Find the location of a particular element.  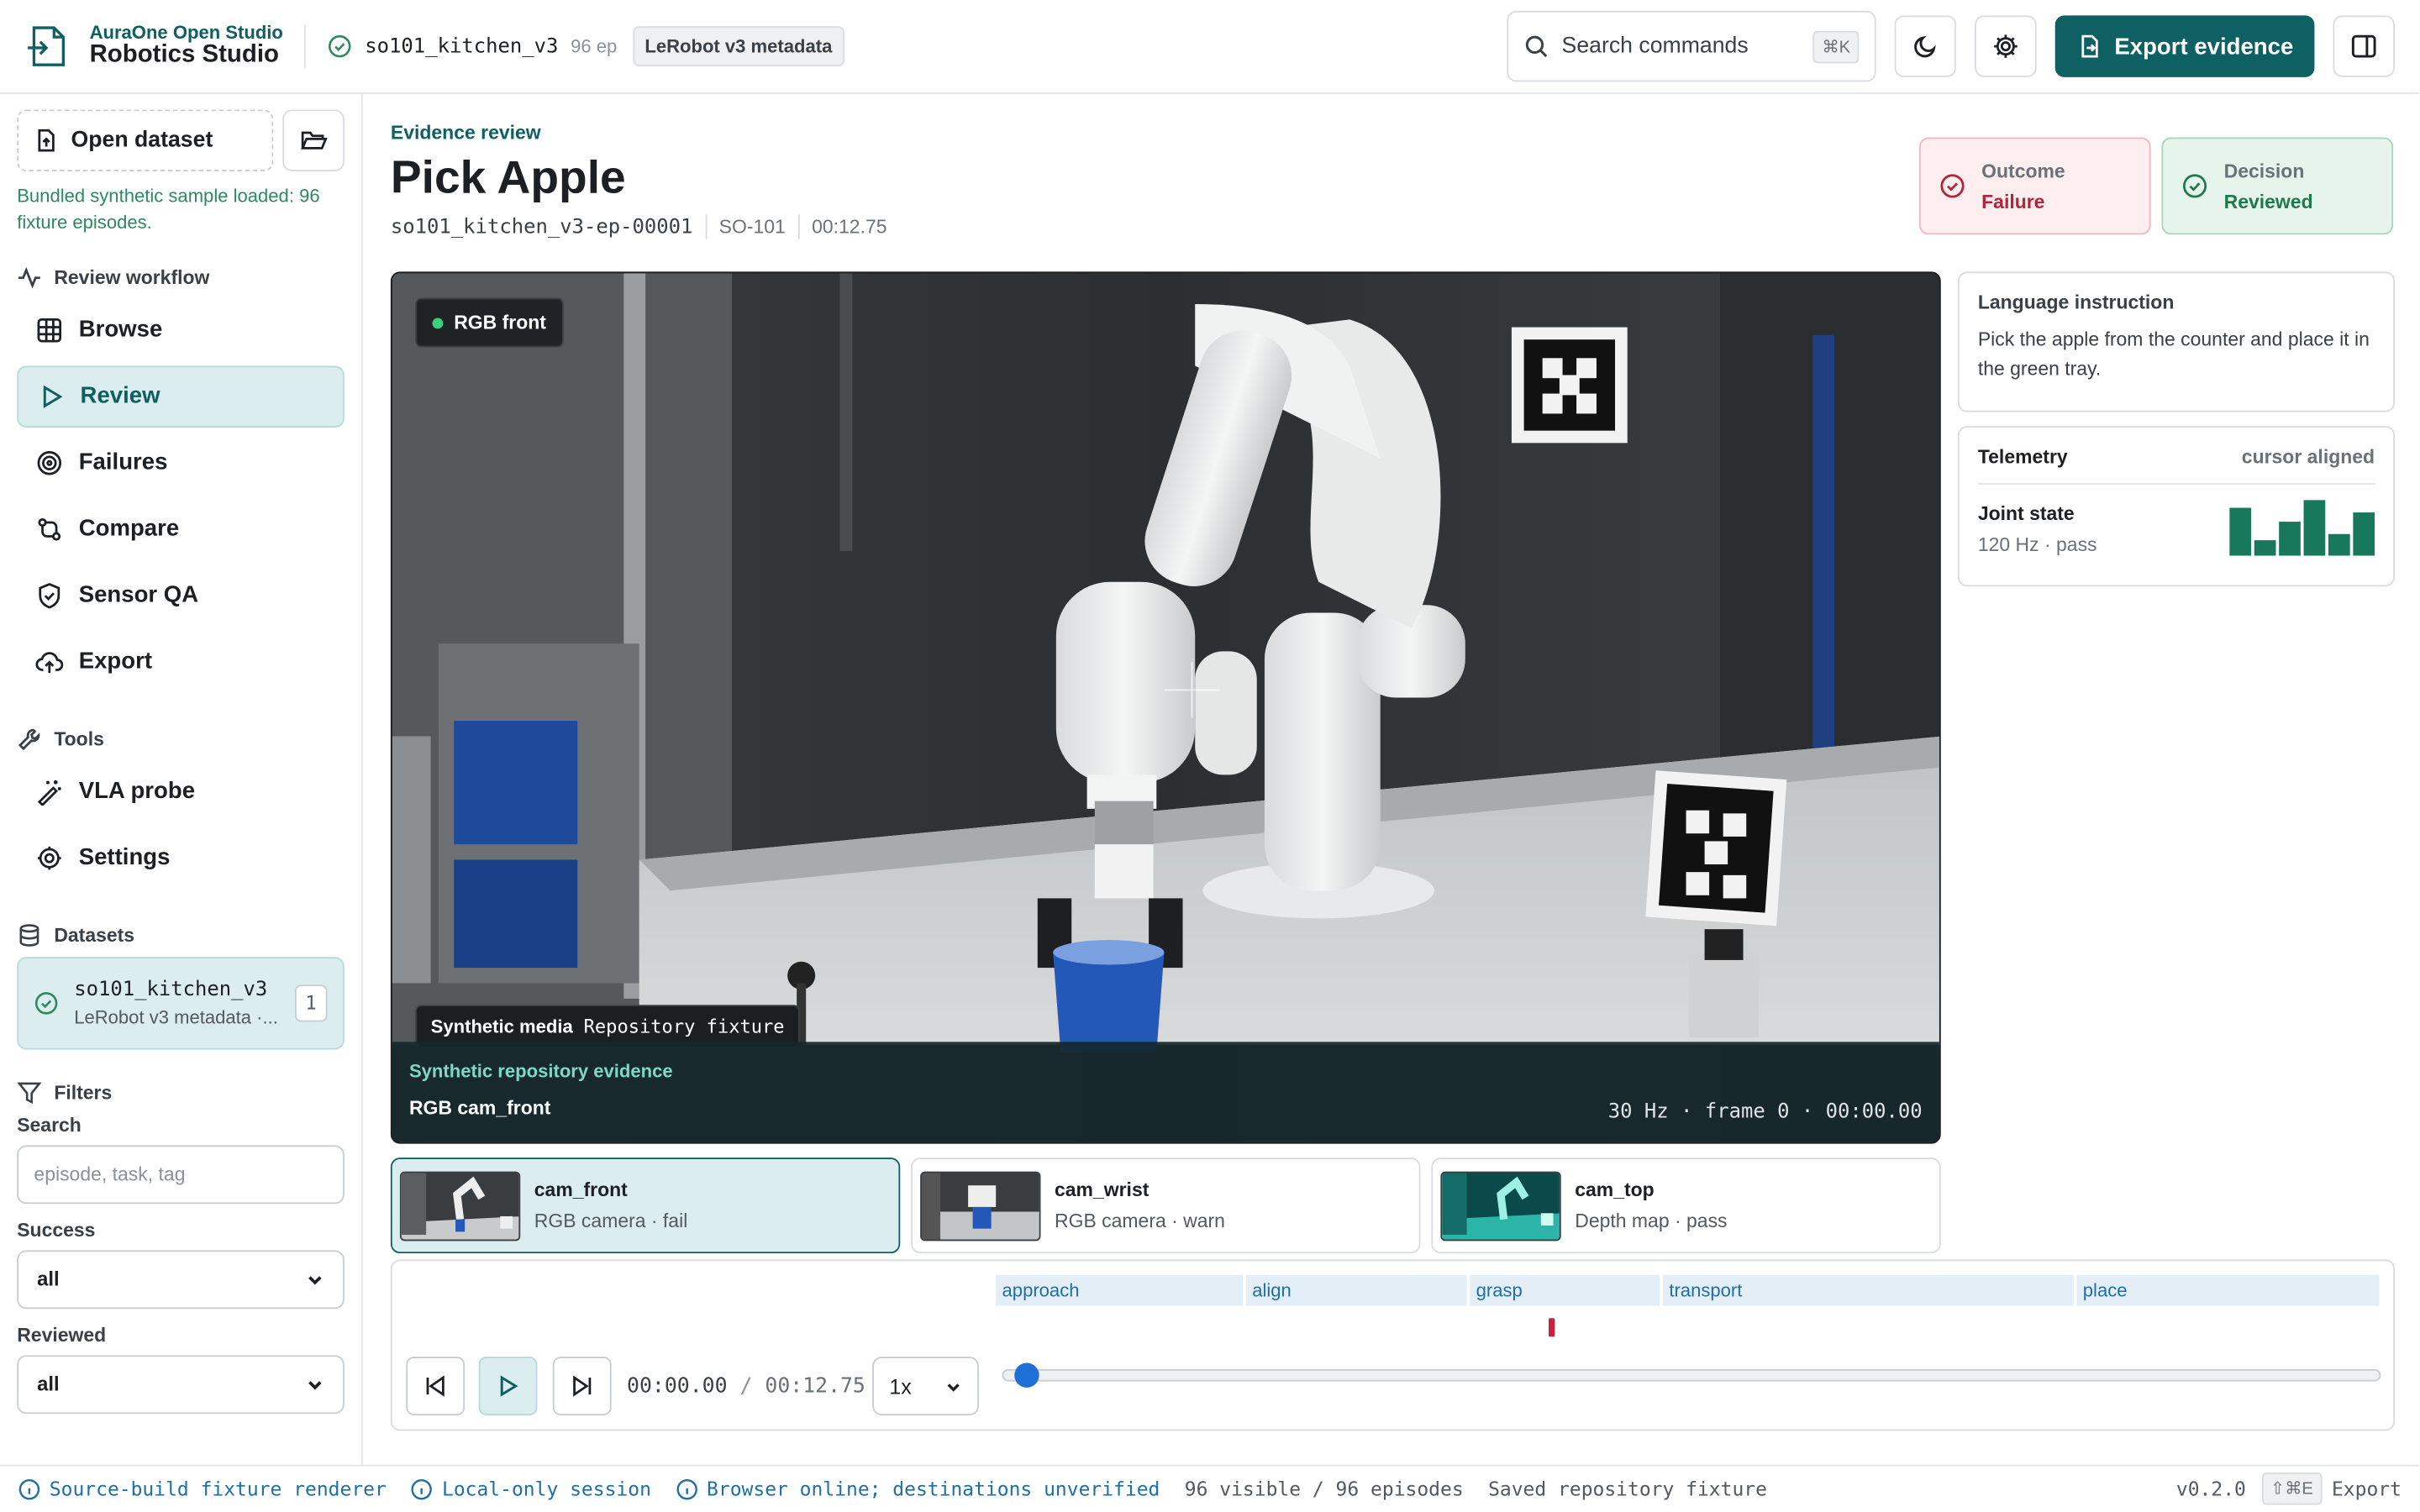

sidebar-item-settings: Settings is located at coordinates (181, 858).